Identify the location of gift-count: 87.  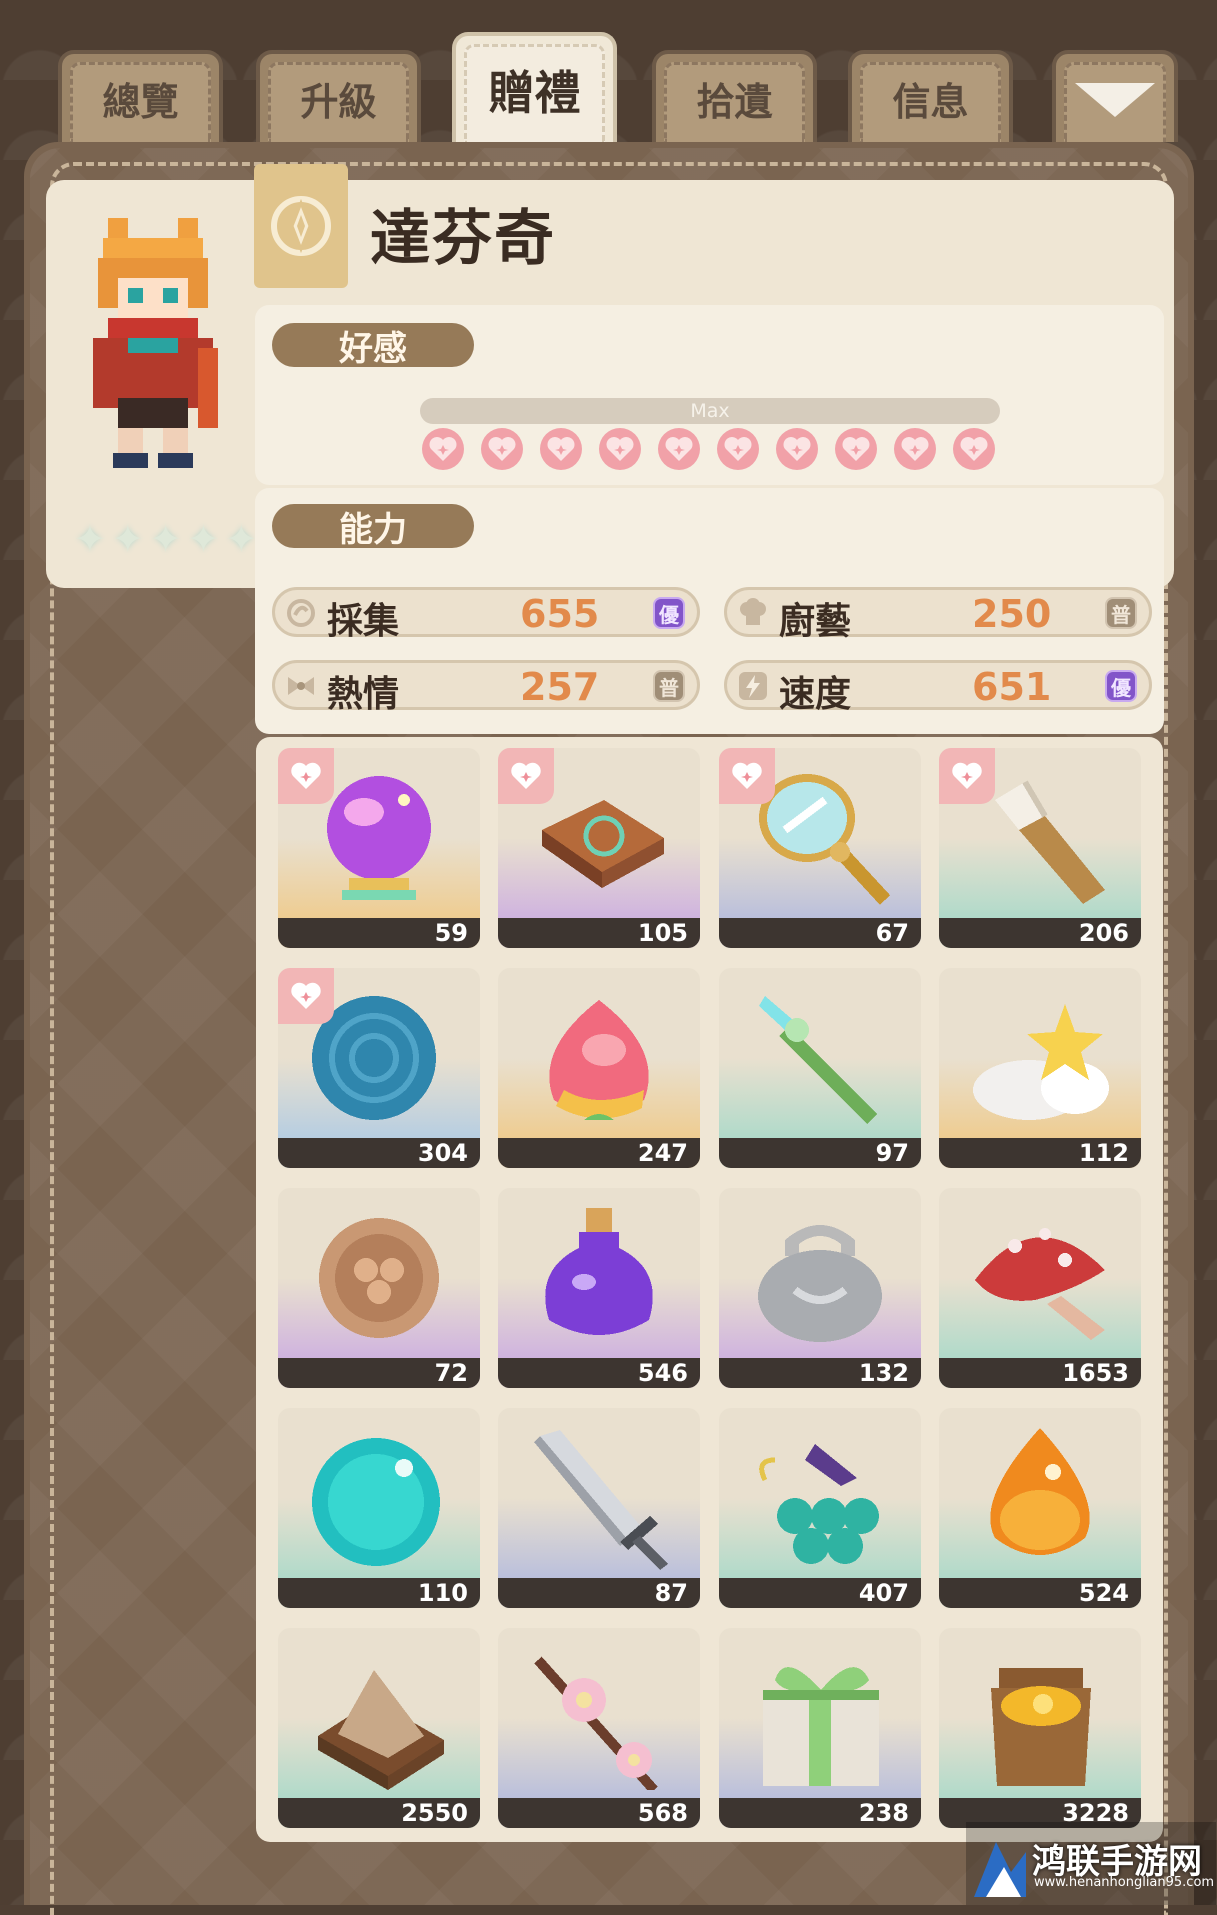
(599, 1593).